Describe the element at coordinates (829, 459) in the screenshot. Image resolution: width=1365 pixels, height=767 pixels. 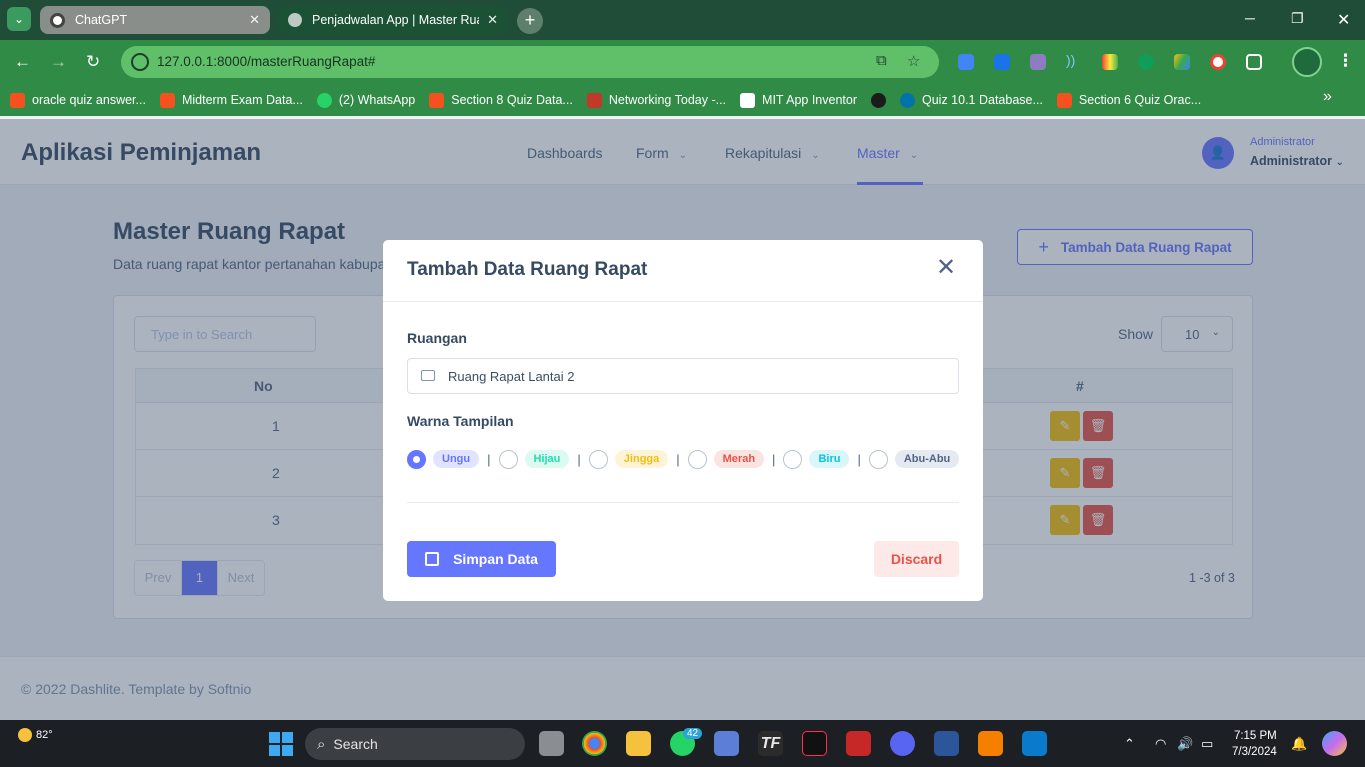
I see `color-pill-biru: Biru` at that location.